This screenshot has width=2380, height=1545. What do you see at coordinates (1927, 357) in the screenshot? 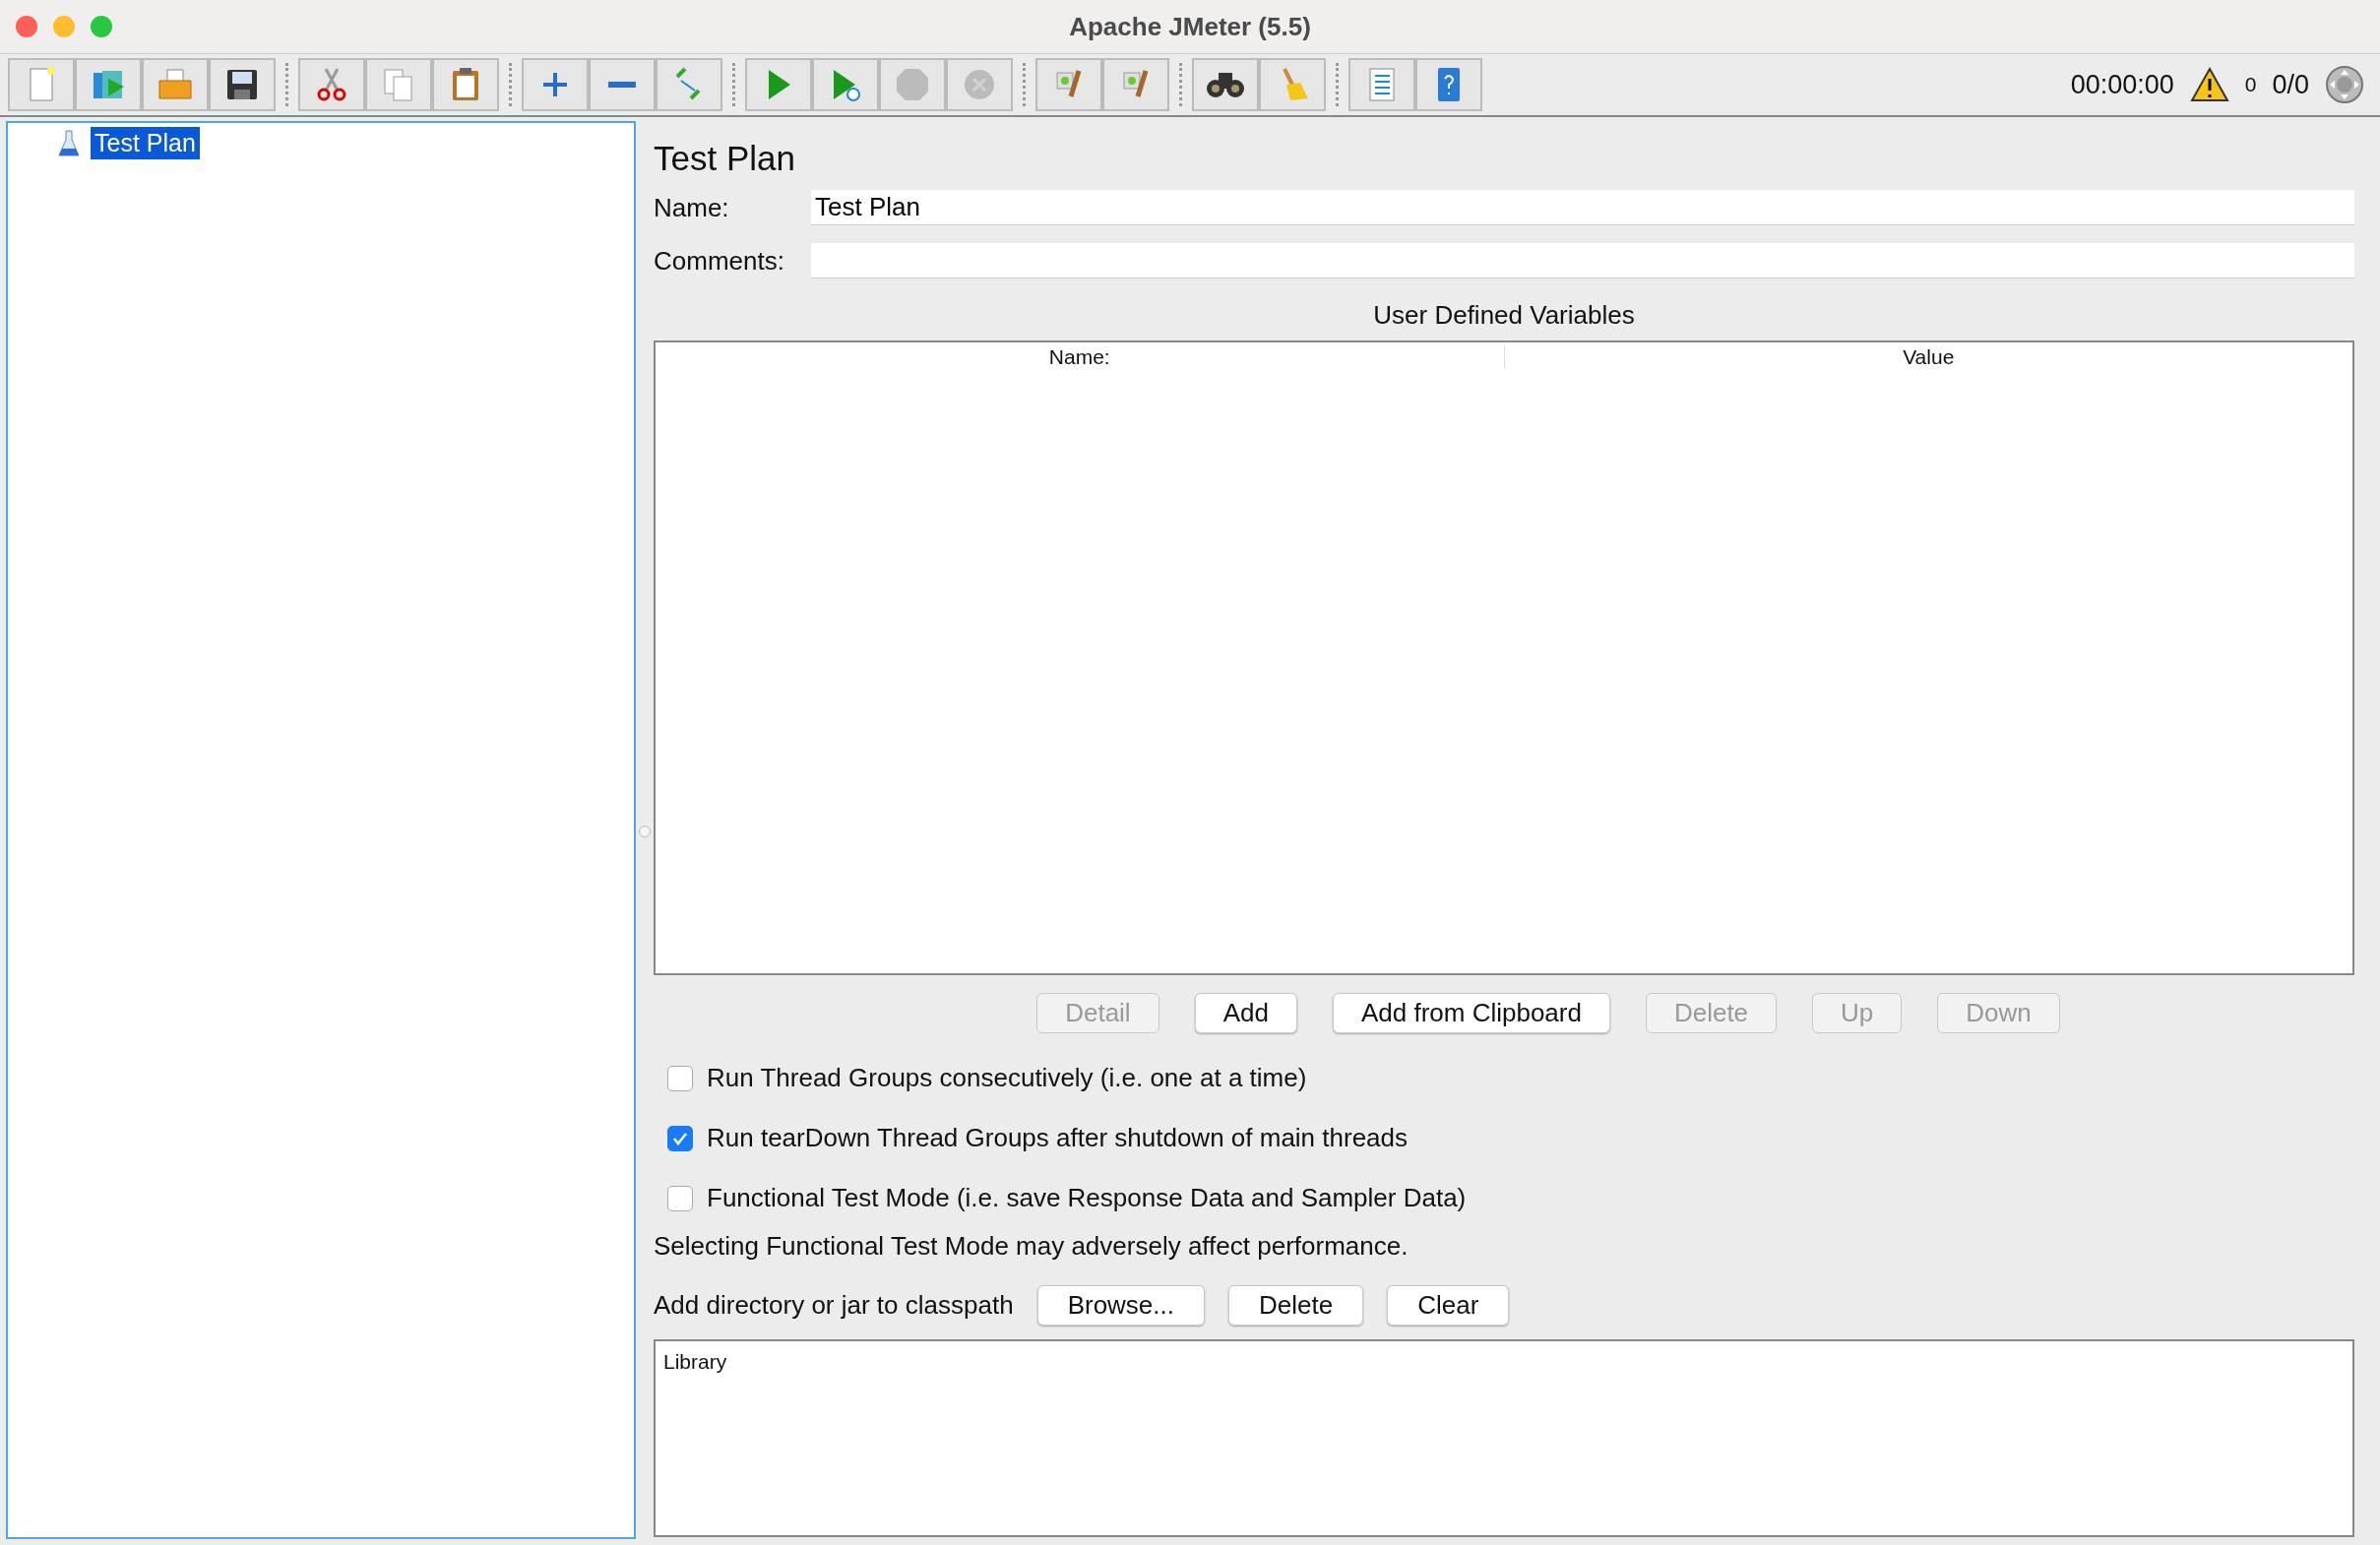
I see `column-header: Value` at bounding box center [1927, 357].